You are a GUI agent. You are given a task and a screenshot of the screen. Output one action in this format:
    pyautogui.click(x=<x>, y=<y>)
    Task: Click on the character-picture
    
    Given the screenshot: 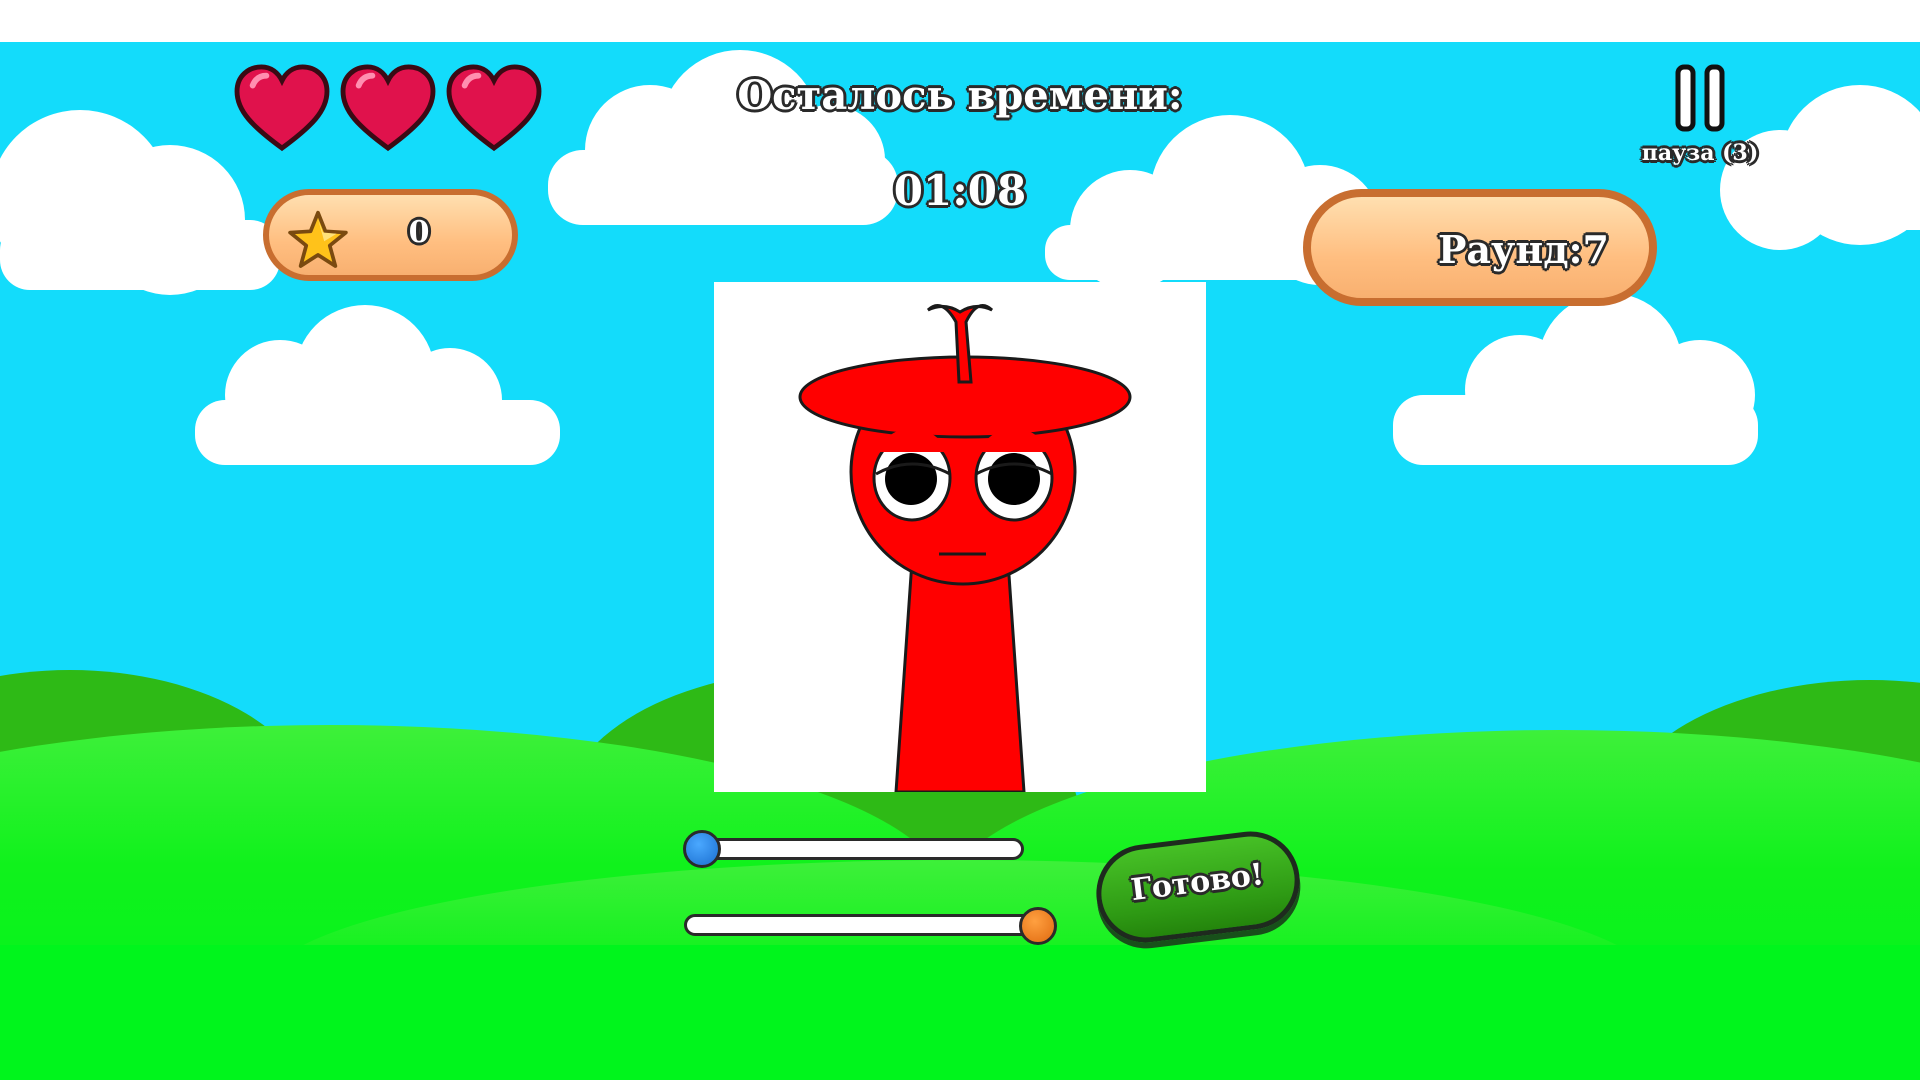 What is the action you would take?
    pyautogui.click(x=960, y=537)
    